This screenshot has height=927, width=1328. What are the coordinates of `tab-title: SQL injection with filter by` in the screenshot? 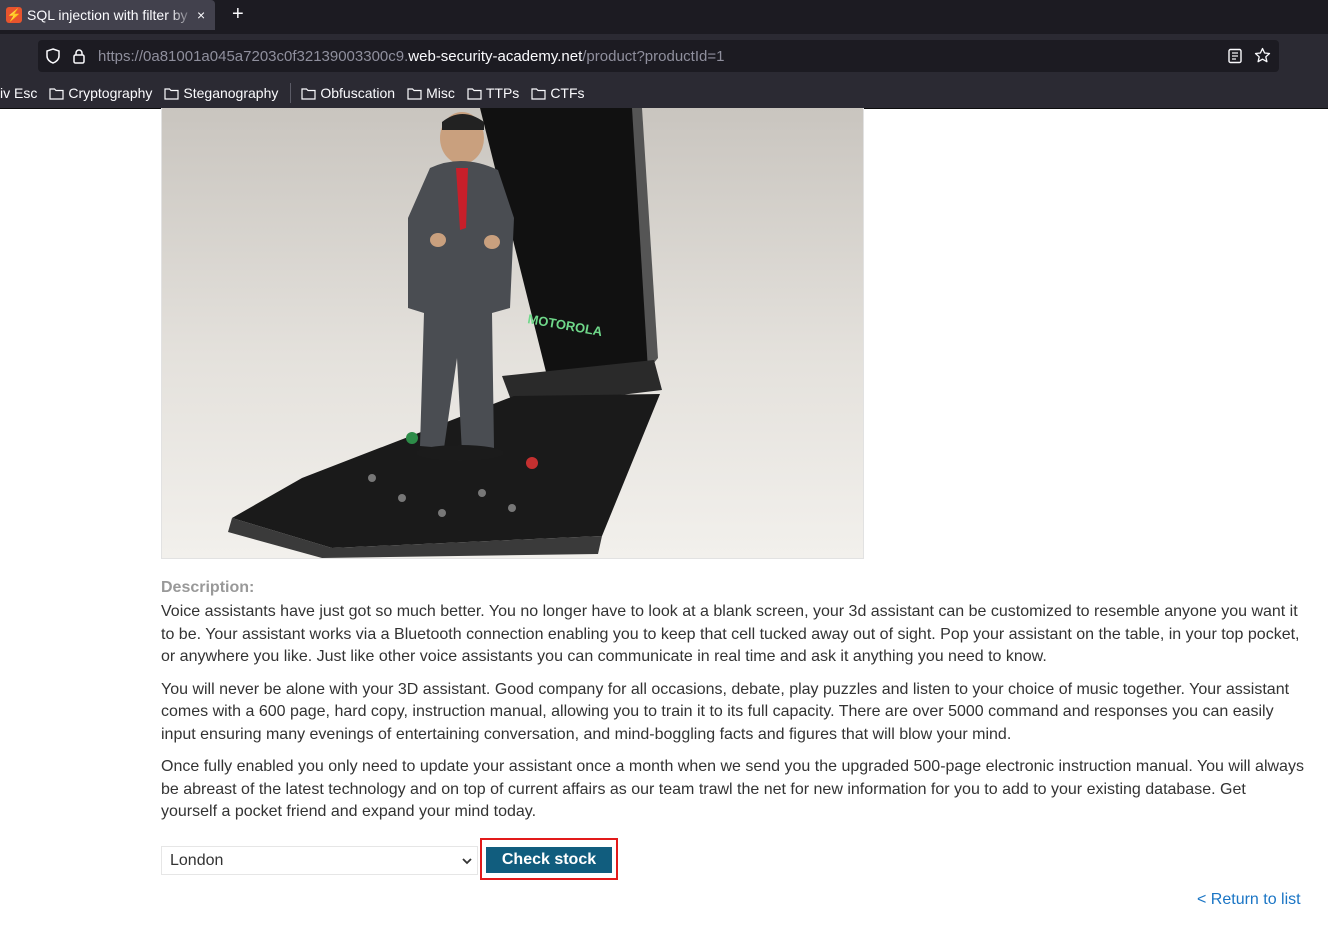 It's located at (107, 15).